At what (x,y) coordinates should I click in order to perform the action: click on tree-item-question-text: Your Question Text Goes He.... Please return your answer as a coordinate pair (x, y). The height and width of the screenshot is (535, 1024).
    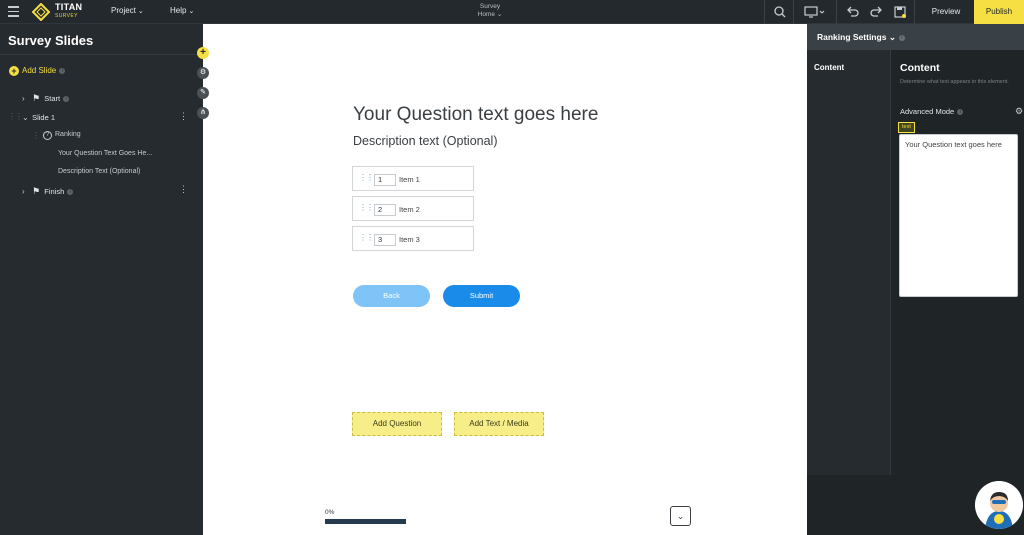
    Looking at the image, I should click on (105, 153).